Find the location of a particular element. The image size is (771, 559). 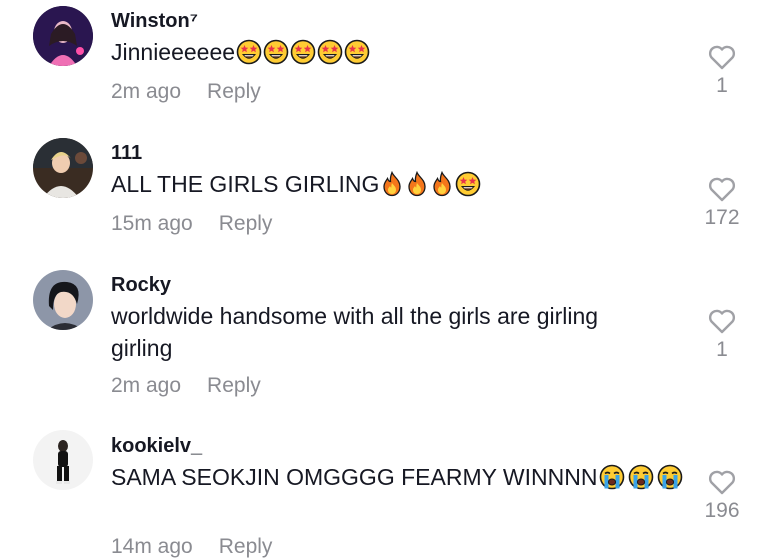

comment-username: 111 is located at coordinates (126, 153).